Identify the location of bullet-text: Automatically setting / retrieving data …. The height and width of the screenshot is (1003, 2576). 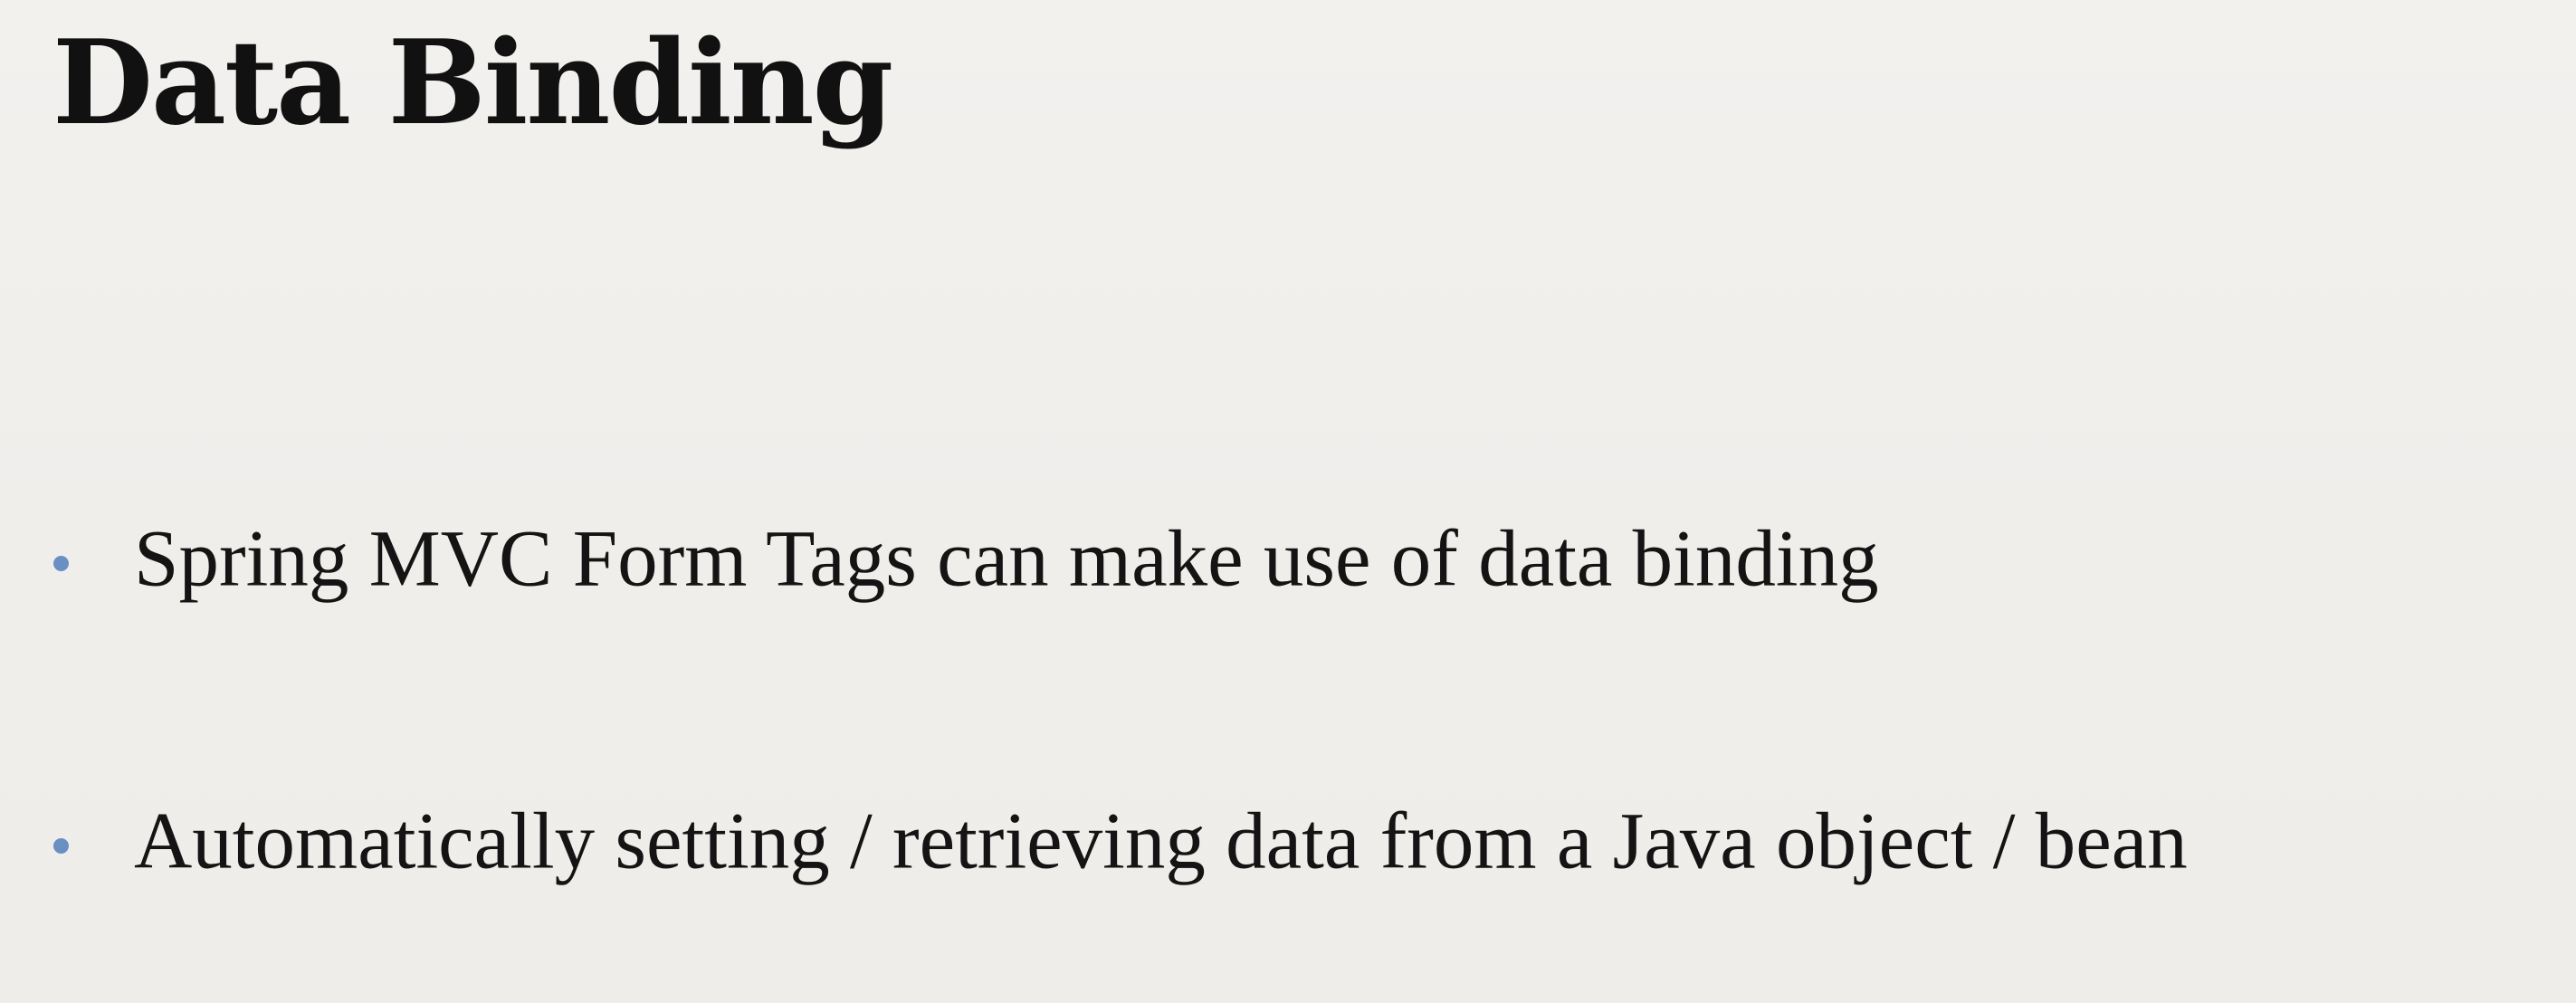
(1161, 841).